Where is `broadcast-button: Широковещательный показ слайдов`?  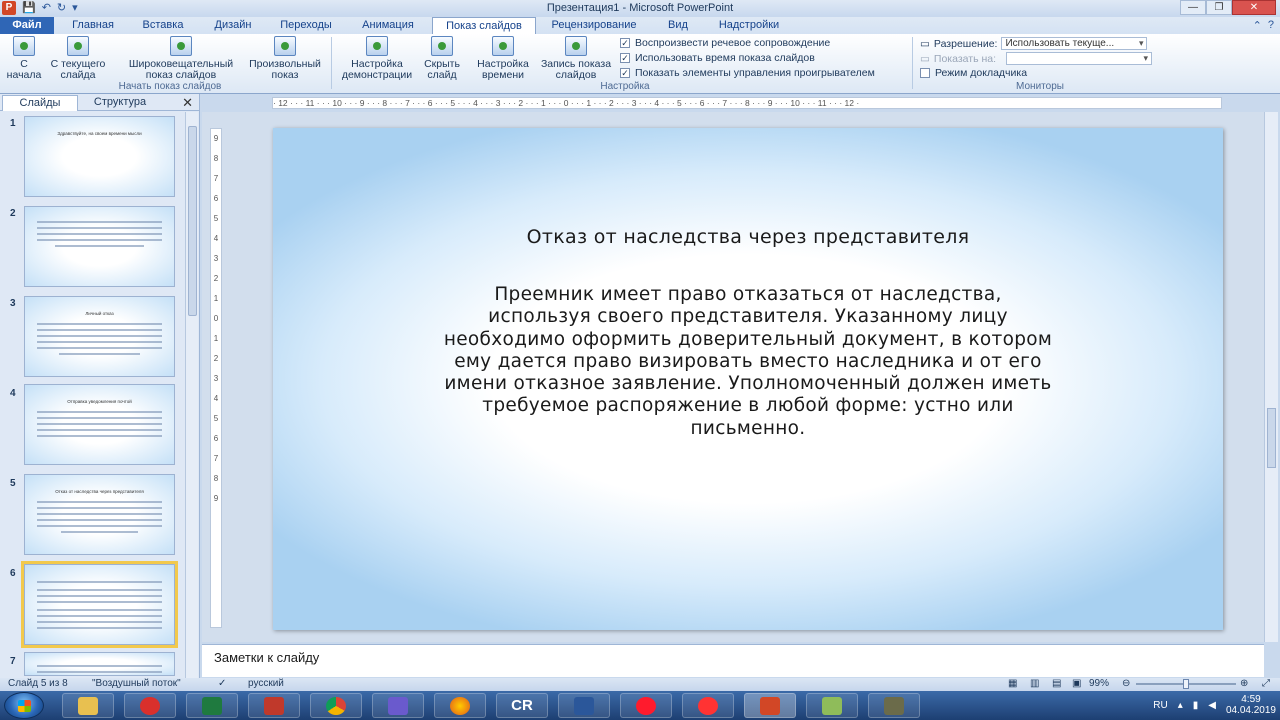
broadcast-button: Широковещательный показ слайдов is located at coordinates (181, 58).